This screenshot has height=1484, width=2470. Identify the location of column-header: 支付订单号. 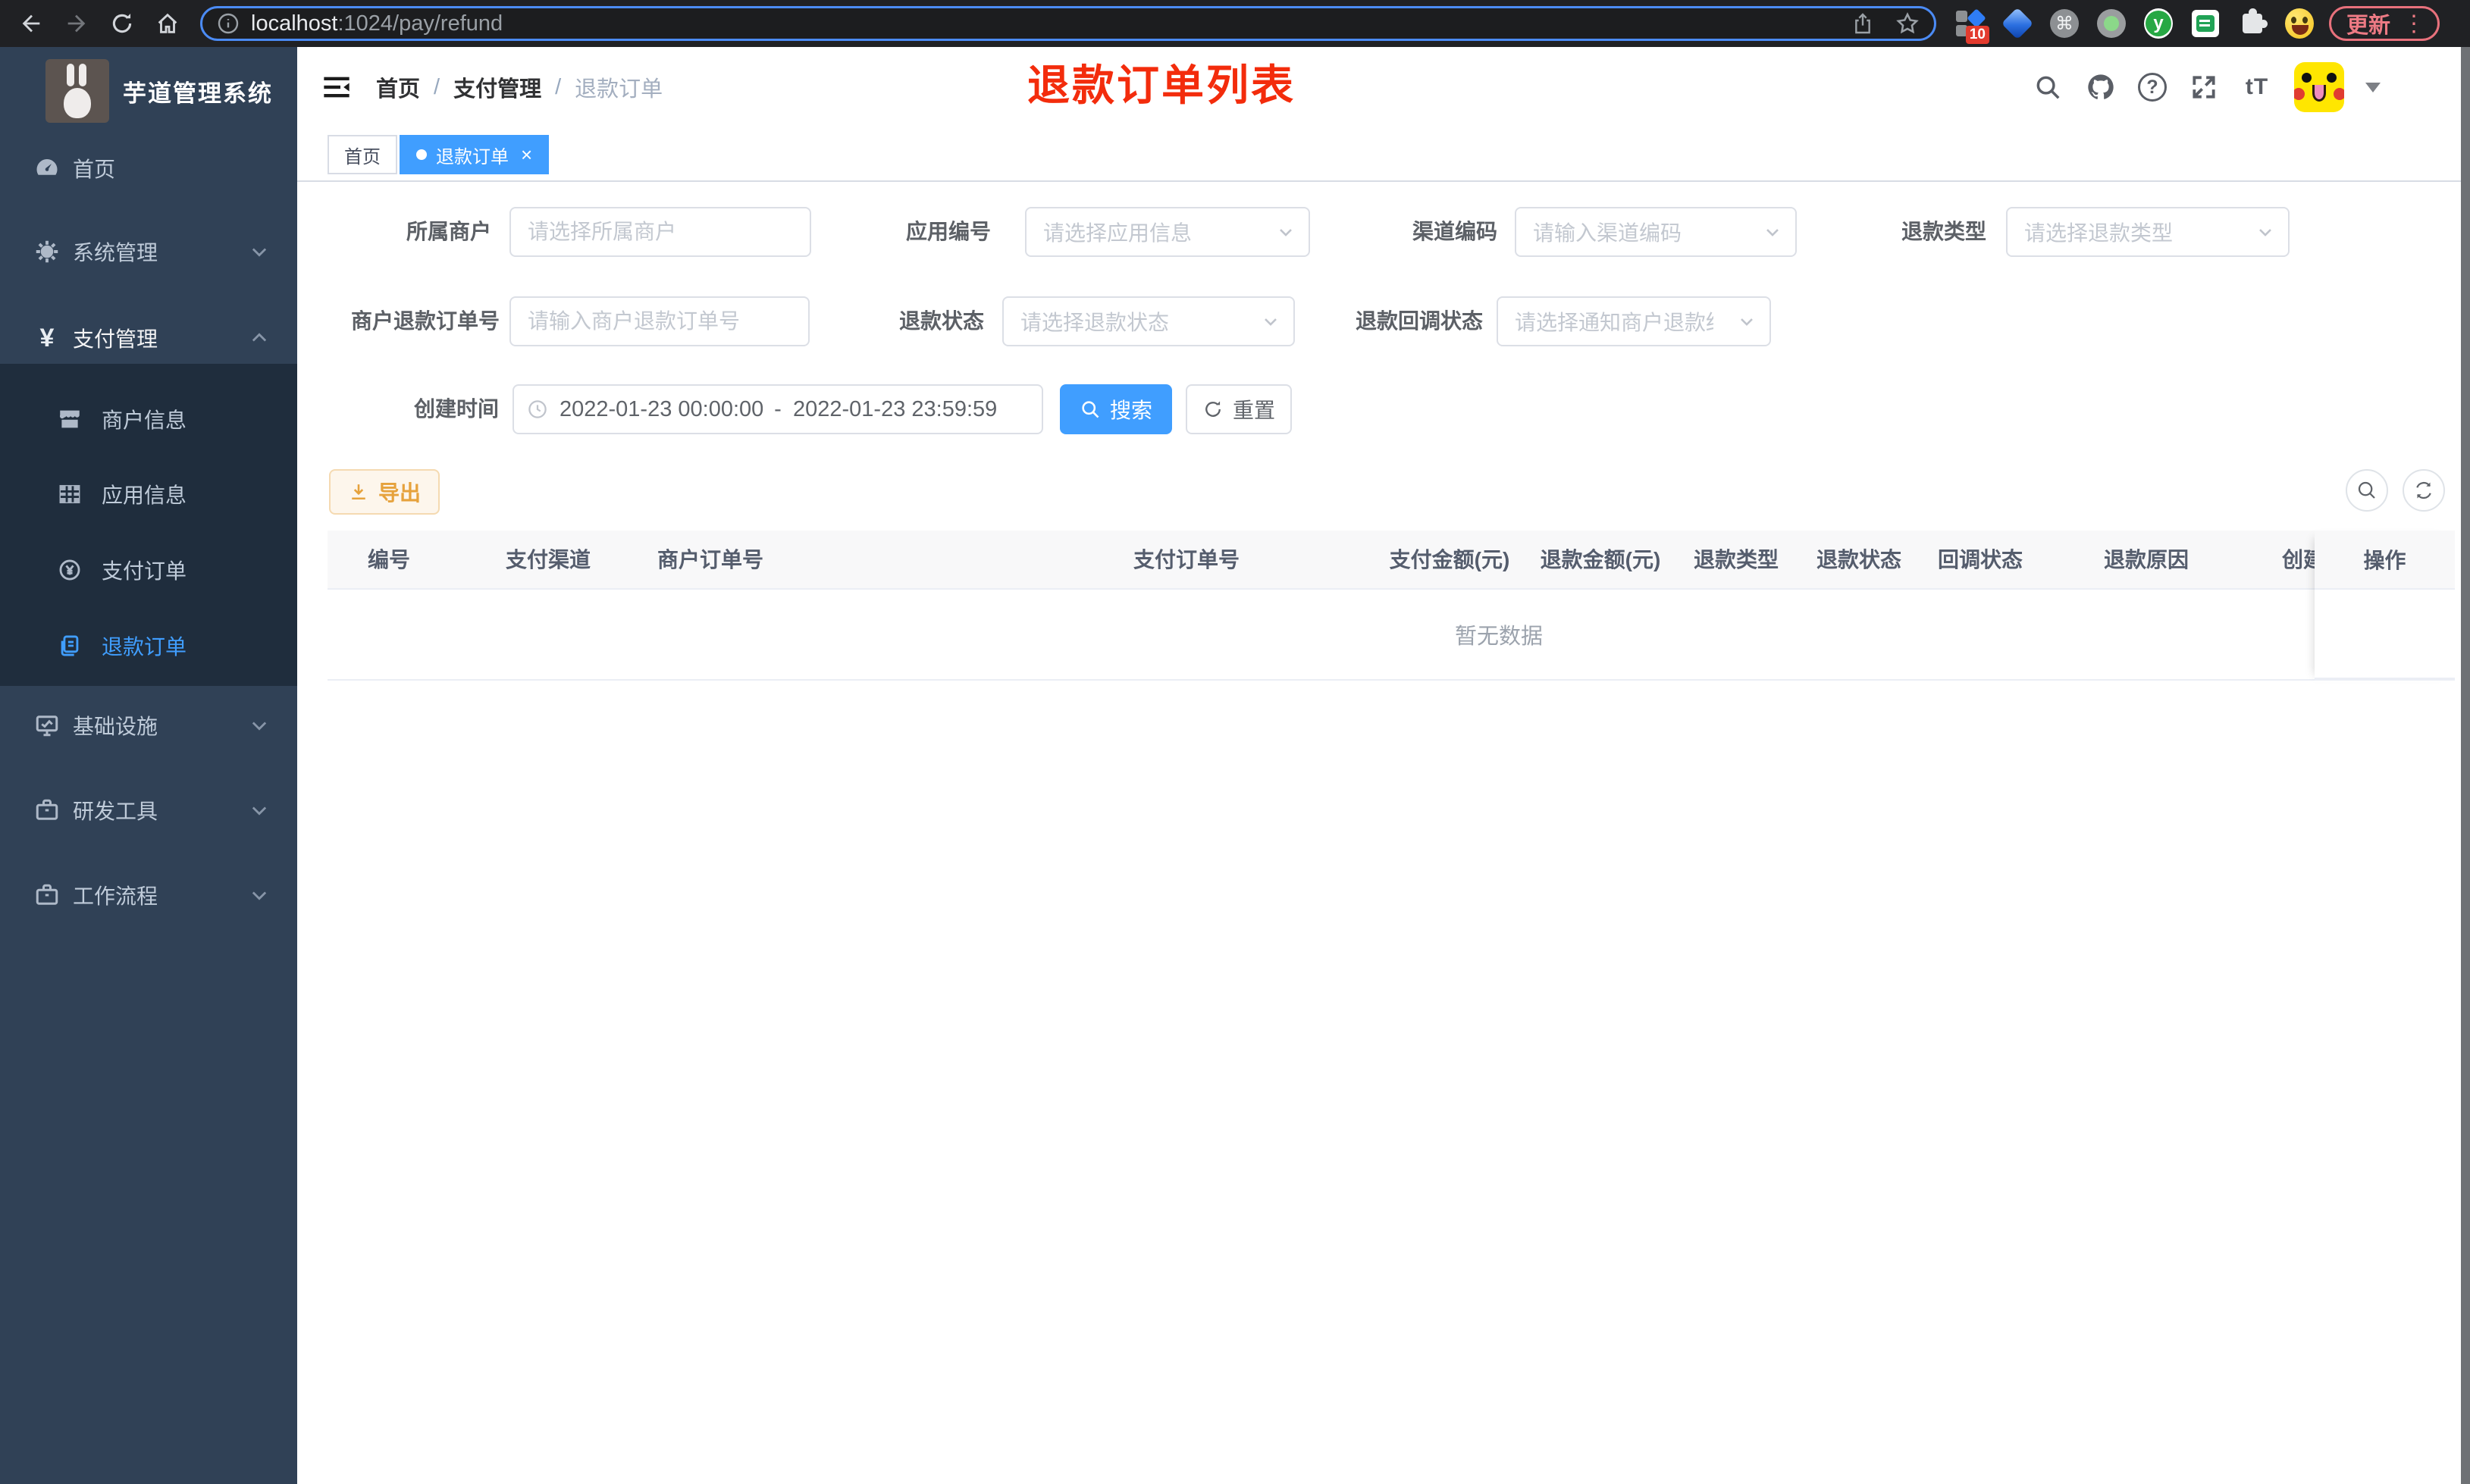
(1186, 559).